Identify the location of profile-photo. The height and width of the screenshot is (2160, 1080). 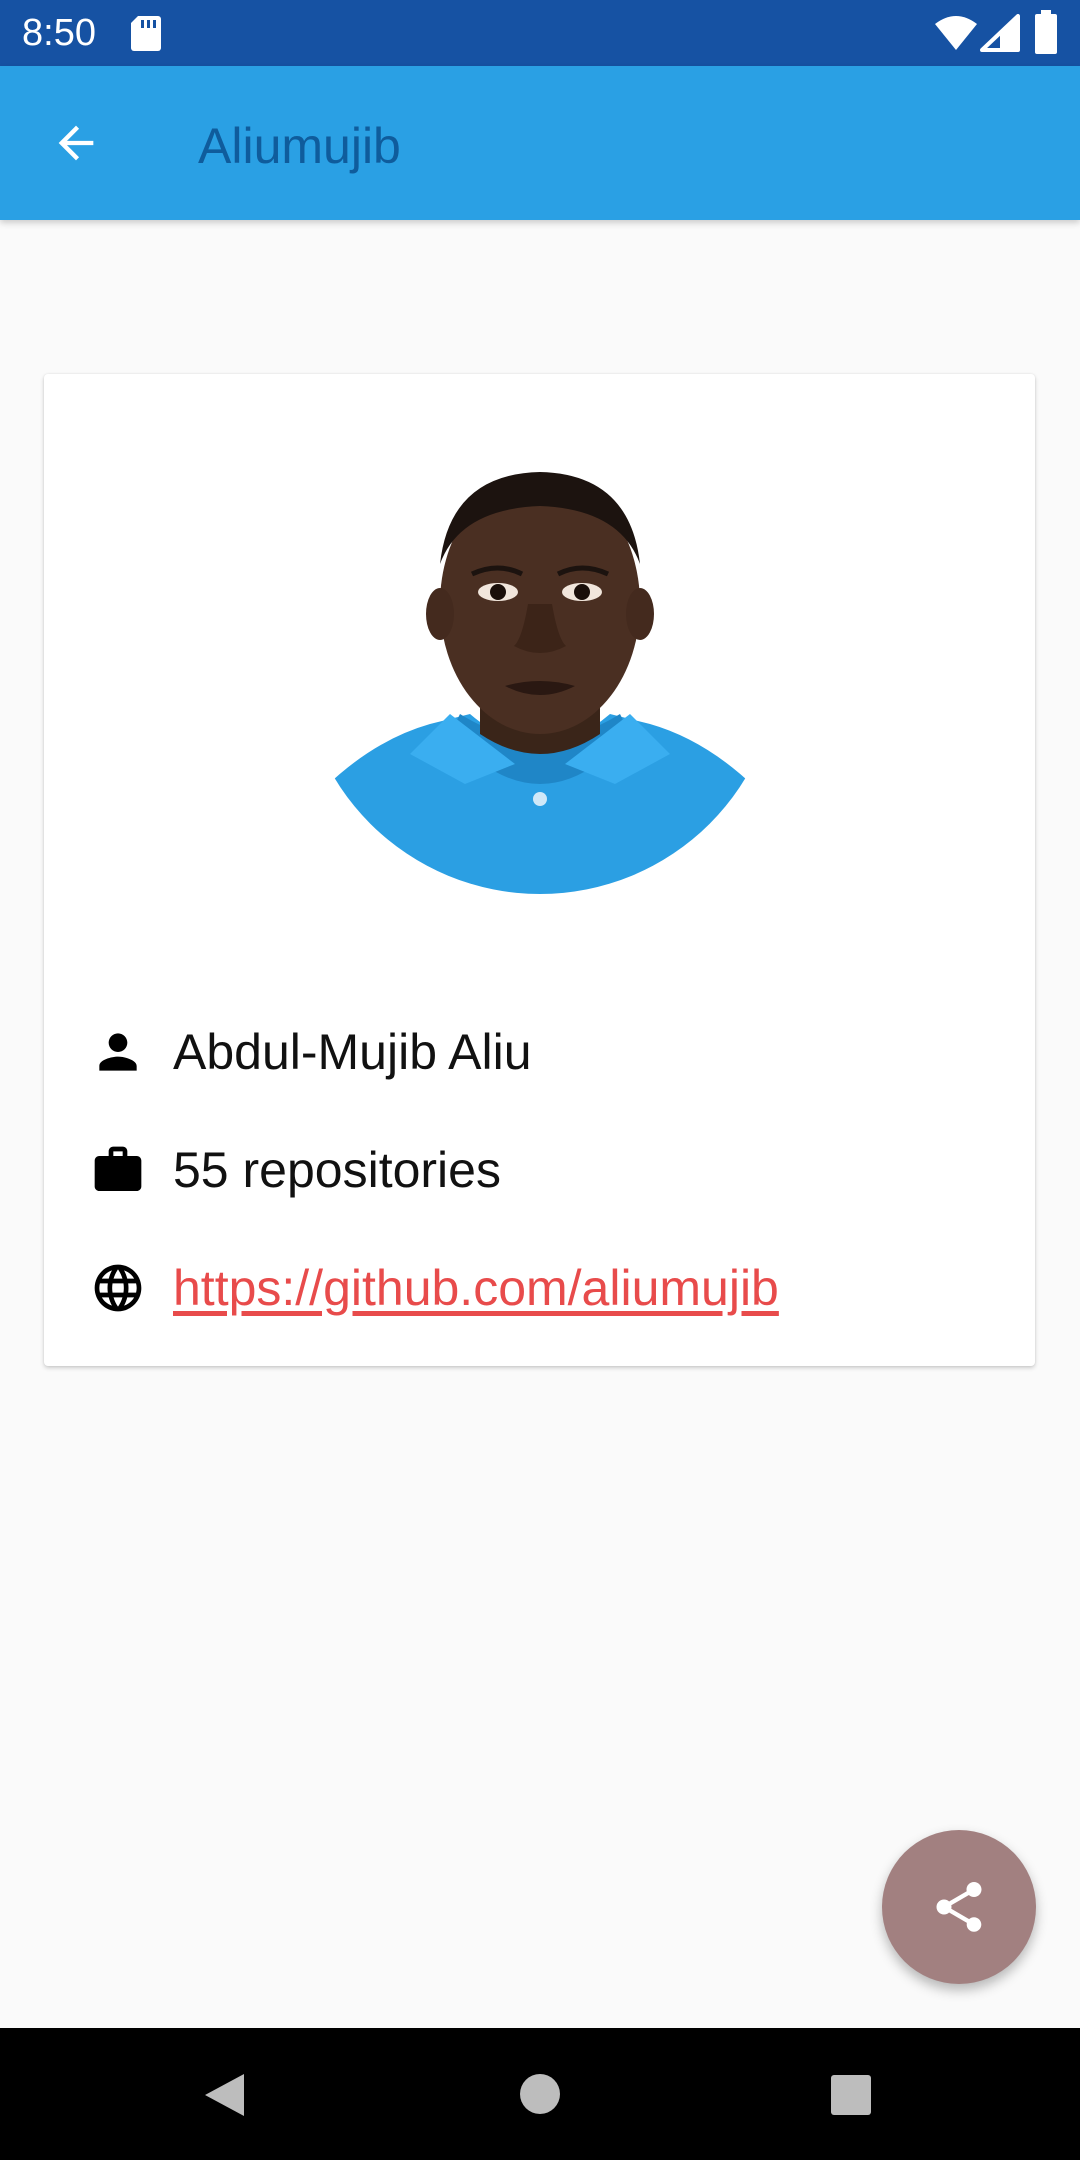
(540, 654).